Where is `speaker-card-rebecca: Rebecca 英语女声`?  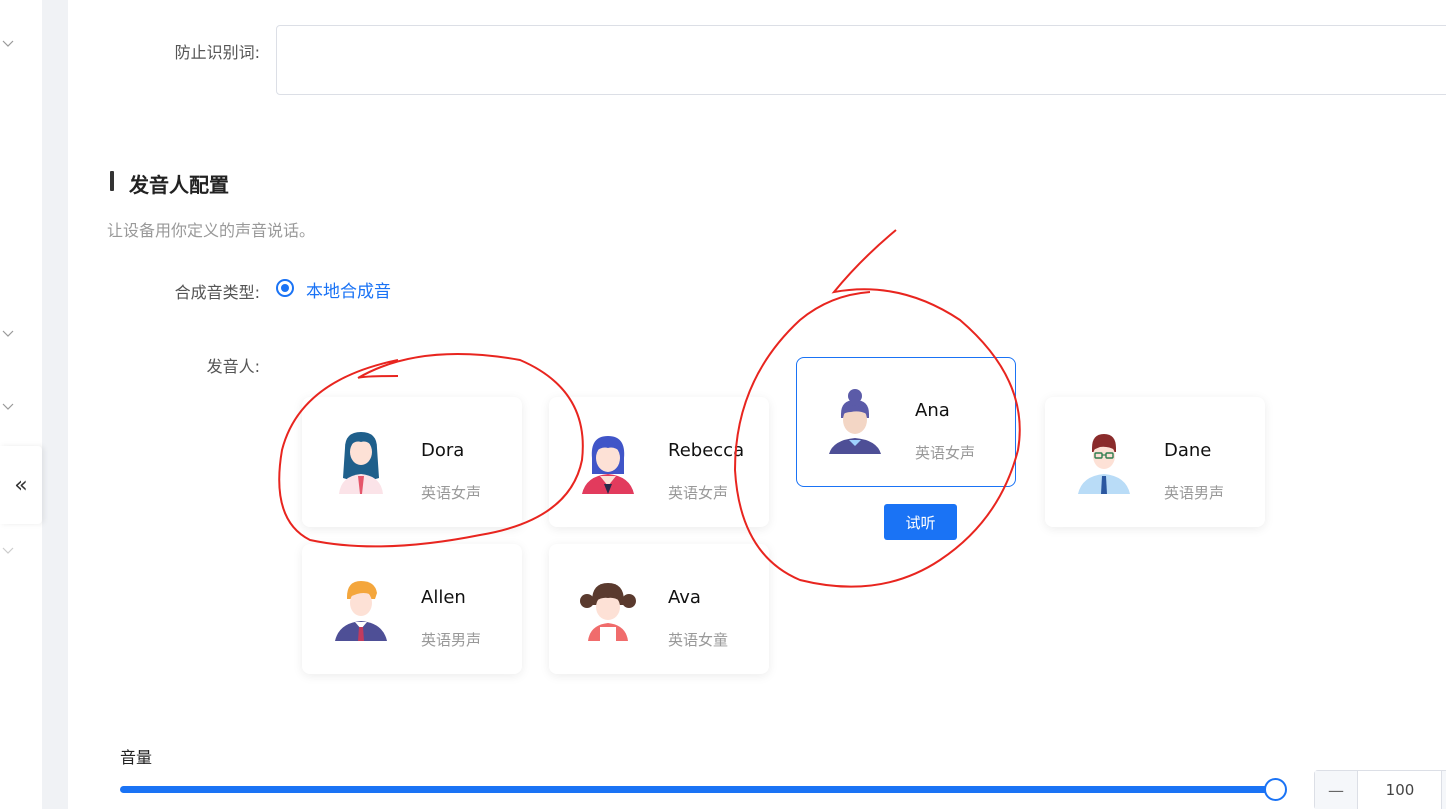
speaker-card-rebecca: Rebecca 英语女声 is located at coordinates (659, 462).